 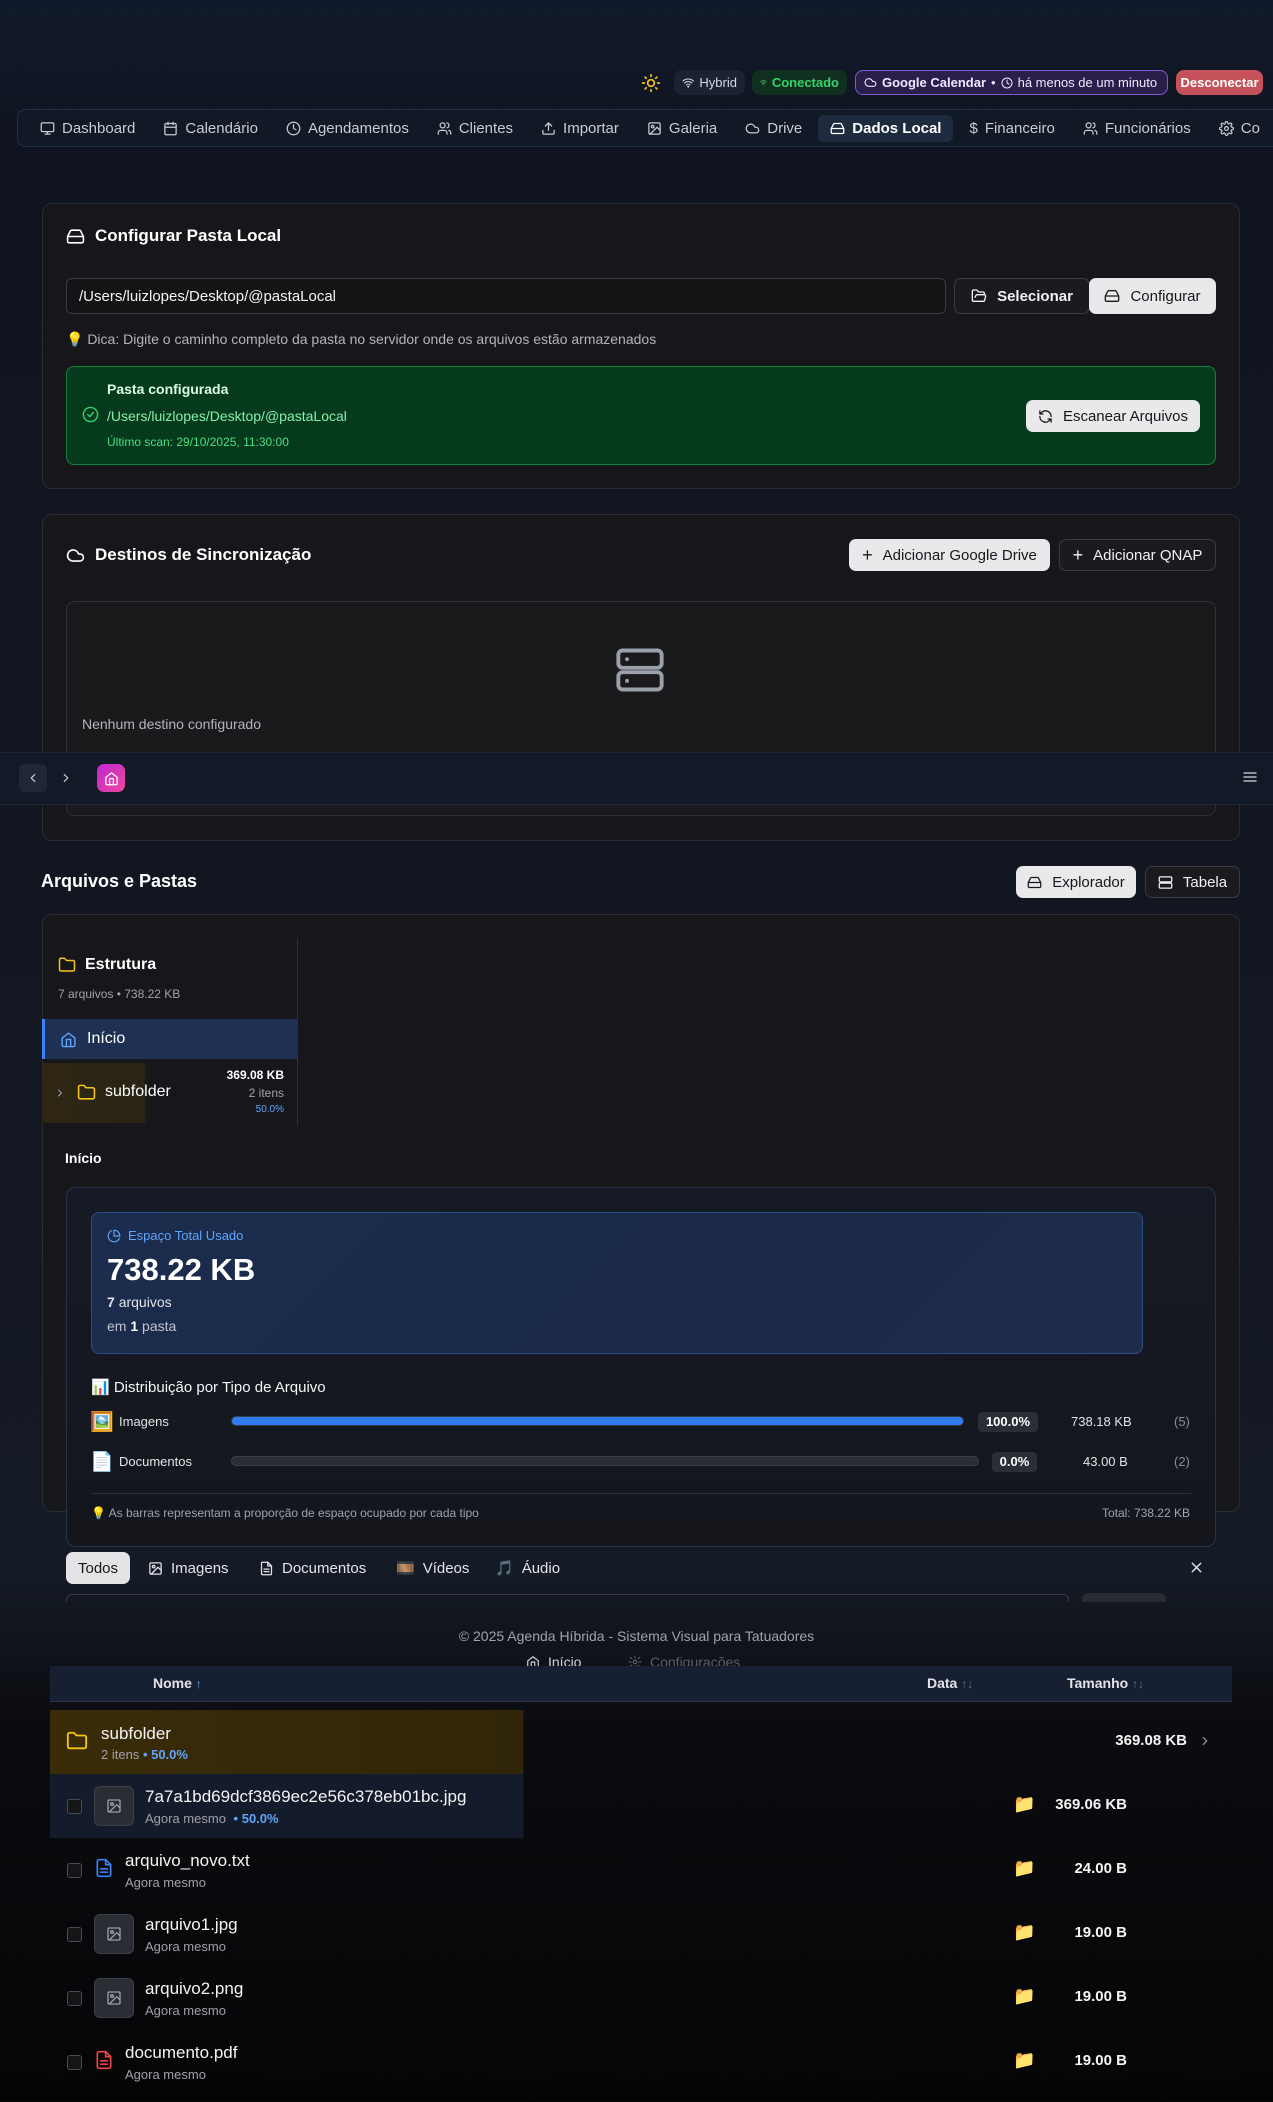 I want to click on disconnect-label: Desconectar, so click(x=1219, y=82).